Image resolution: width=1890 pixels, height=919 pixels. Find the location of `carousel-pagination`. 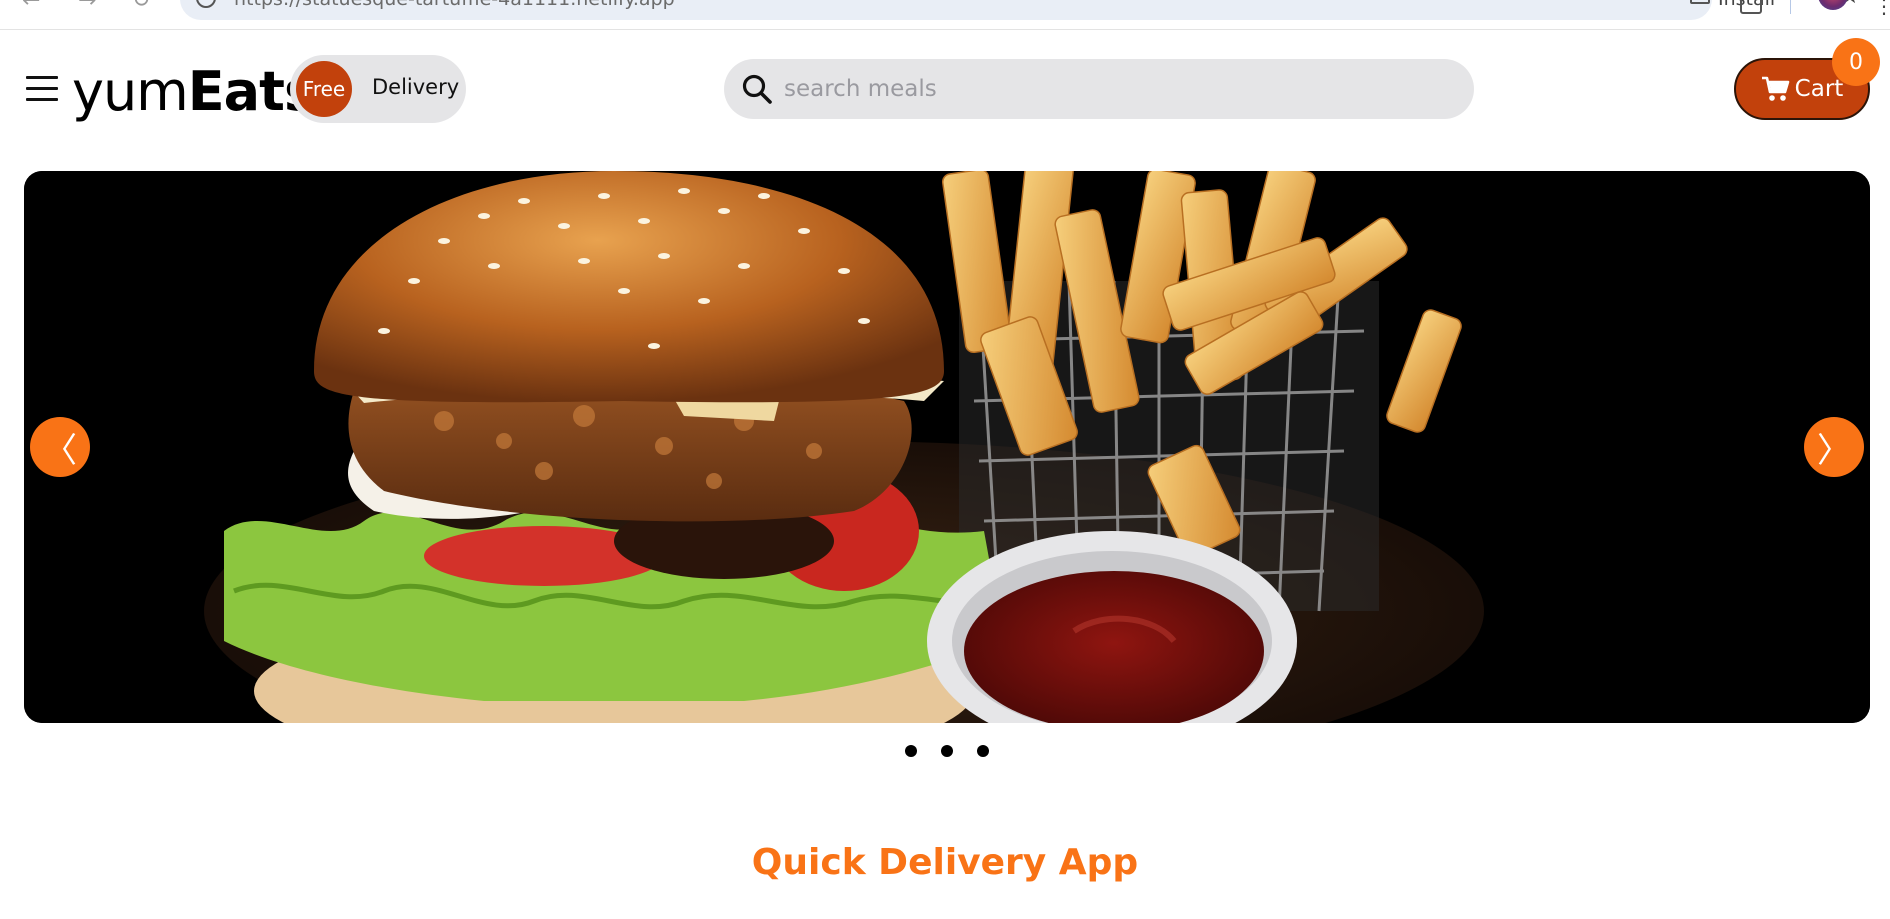

carousel-pagination is located at coordinates (945, 753).